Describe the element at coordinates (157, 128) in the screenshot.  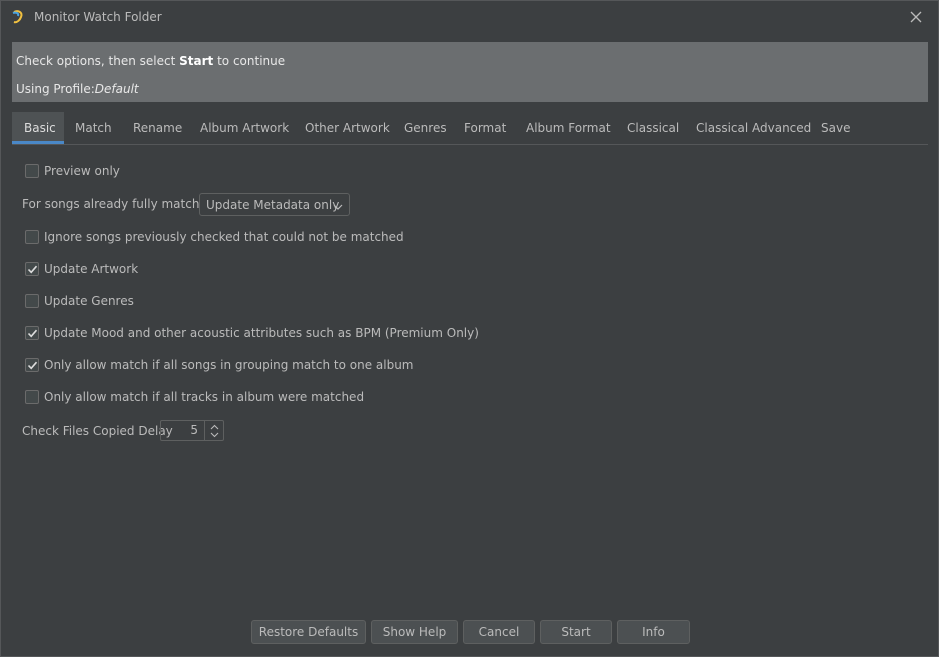
I see `tab-rename: Rename` at that location.